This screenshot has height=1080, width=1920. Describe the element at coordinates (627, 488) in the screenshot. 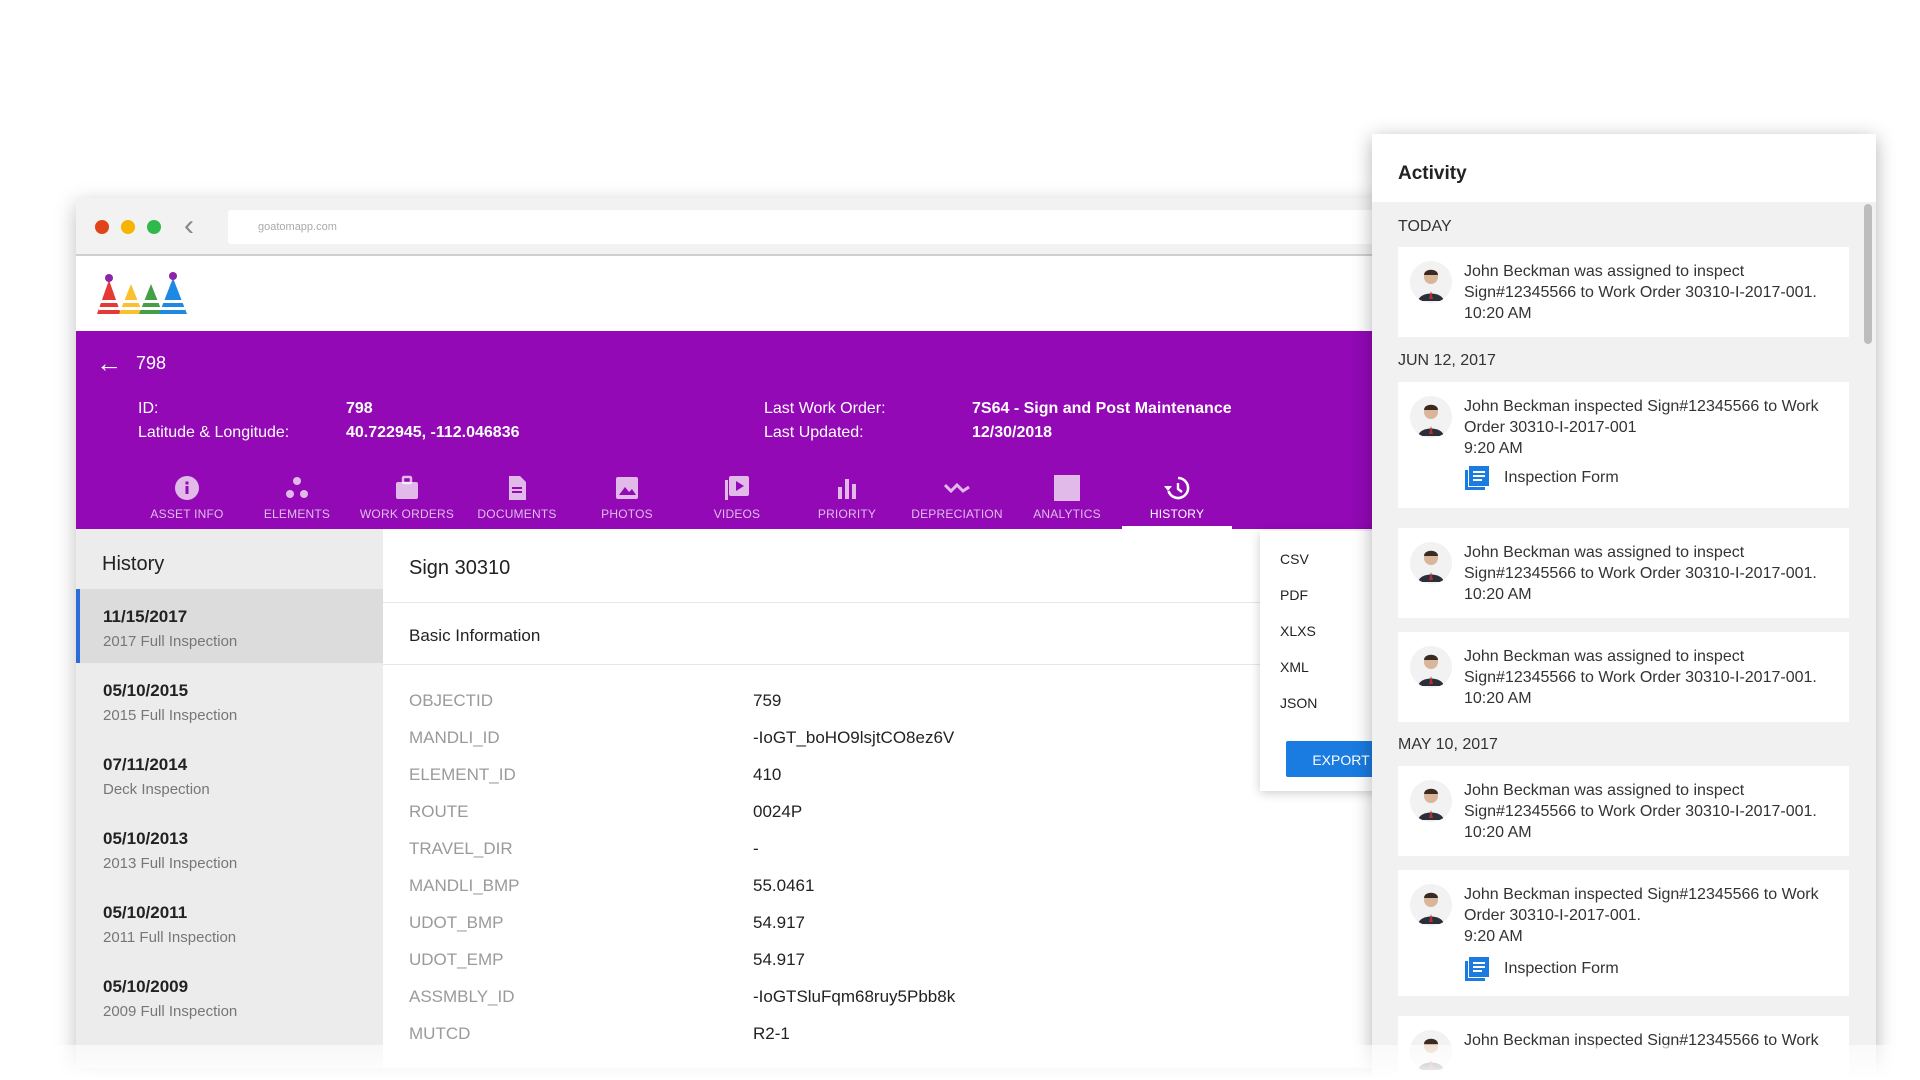

I see `photo-icon` at that location.